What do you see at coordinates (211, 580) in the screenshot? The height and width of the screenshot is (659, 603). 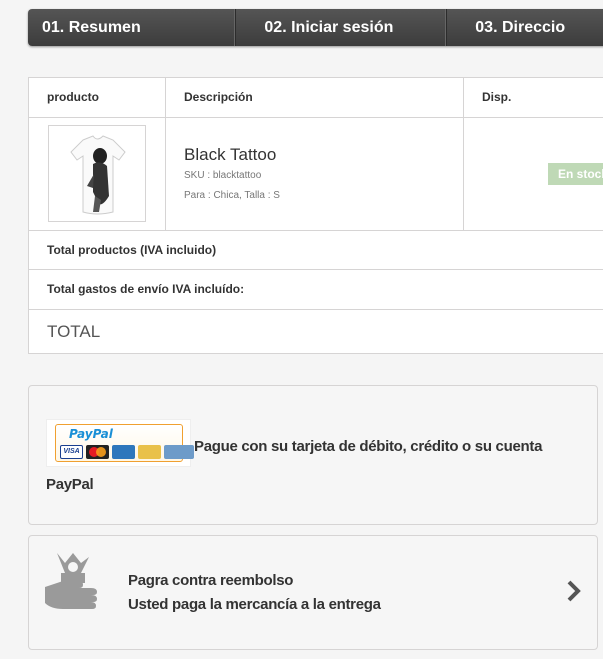 I see `cod-title: Pagra contra reembolso` at bounding box center [211, 580].